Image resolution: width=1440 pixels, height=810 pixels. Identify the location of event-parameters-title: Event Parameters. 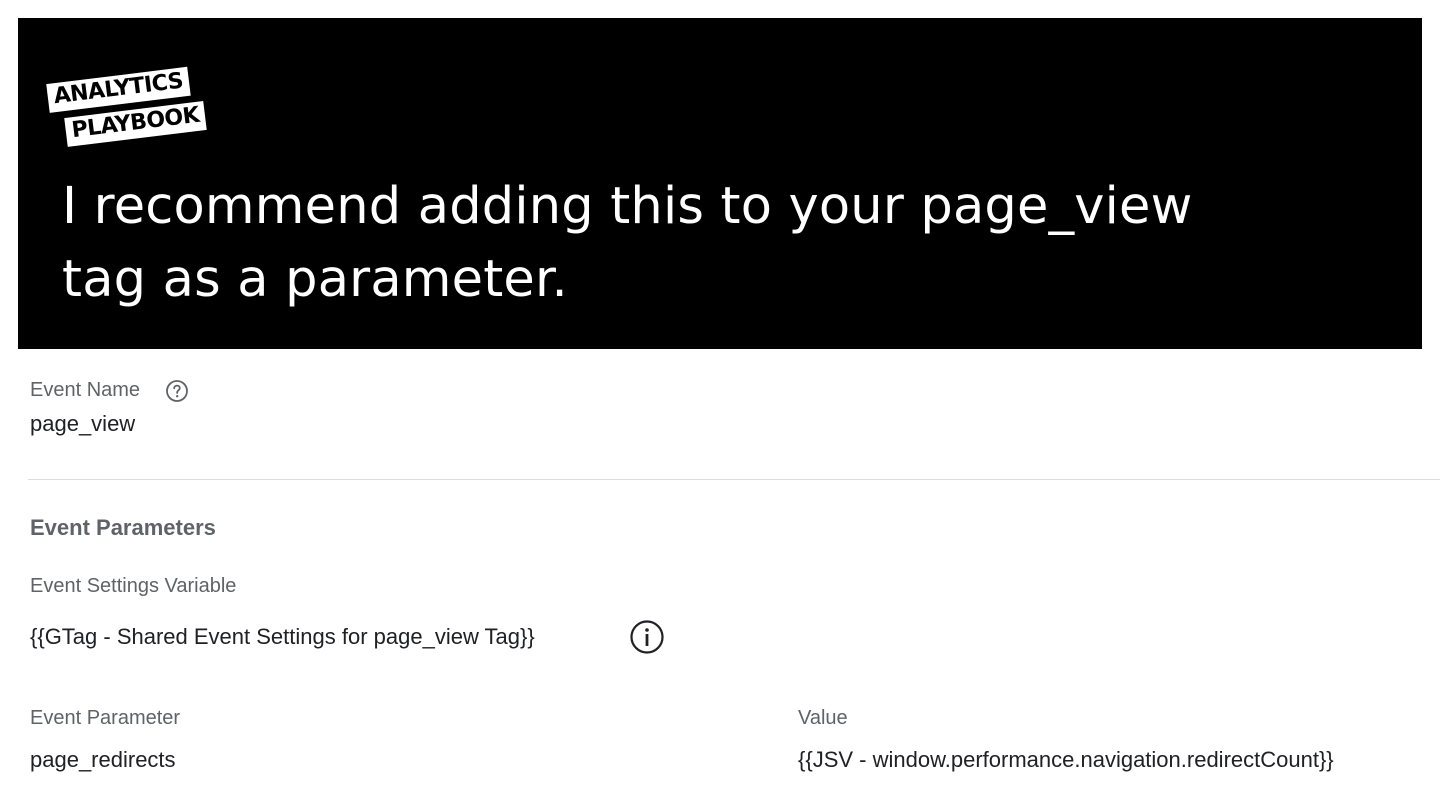
(123, 527).